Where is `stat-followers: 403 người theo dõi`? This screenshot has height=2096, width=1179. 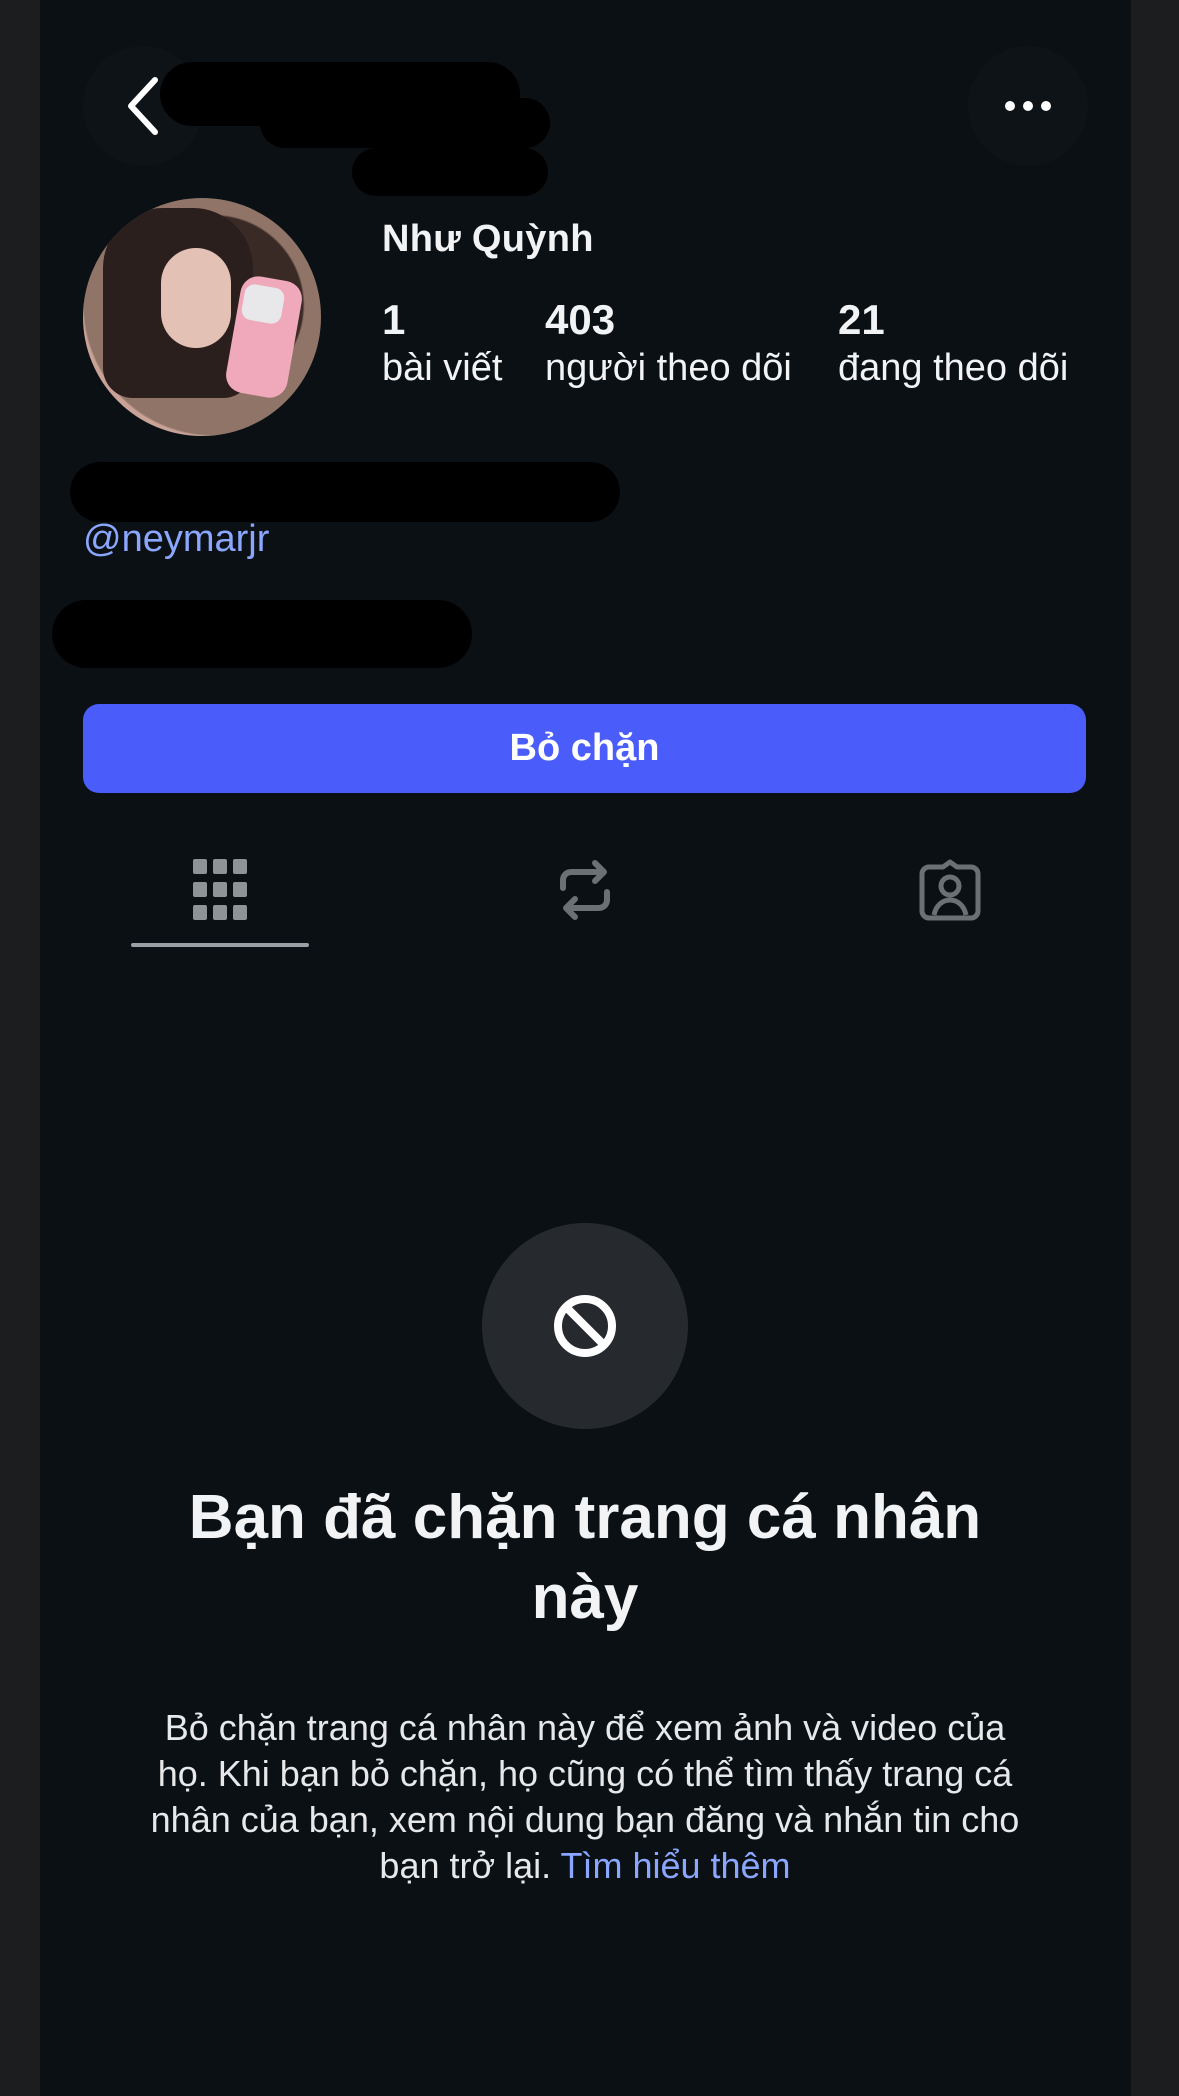 stat-followers: 403 người theo dõi is located at coordinates (668, 344).